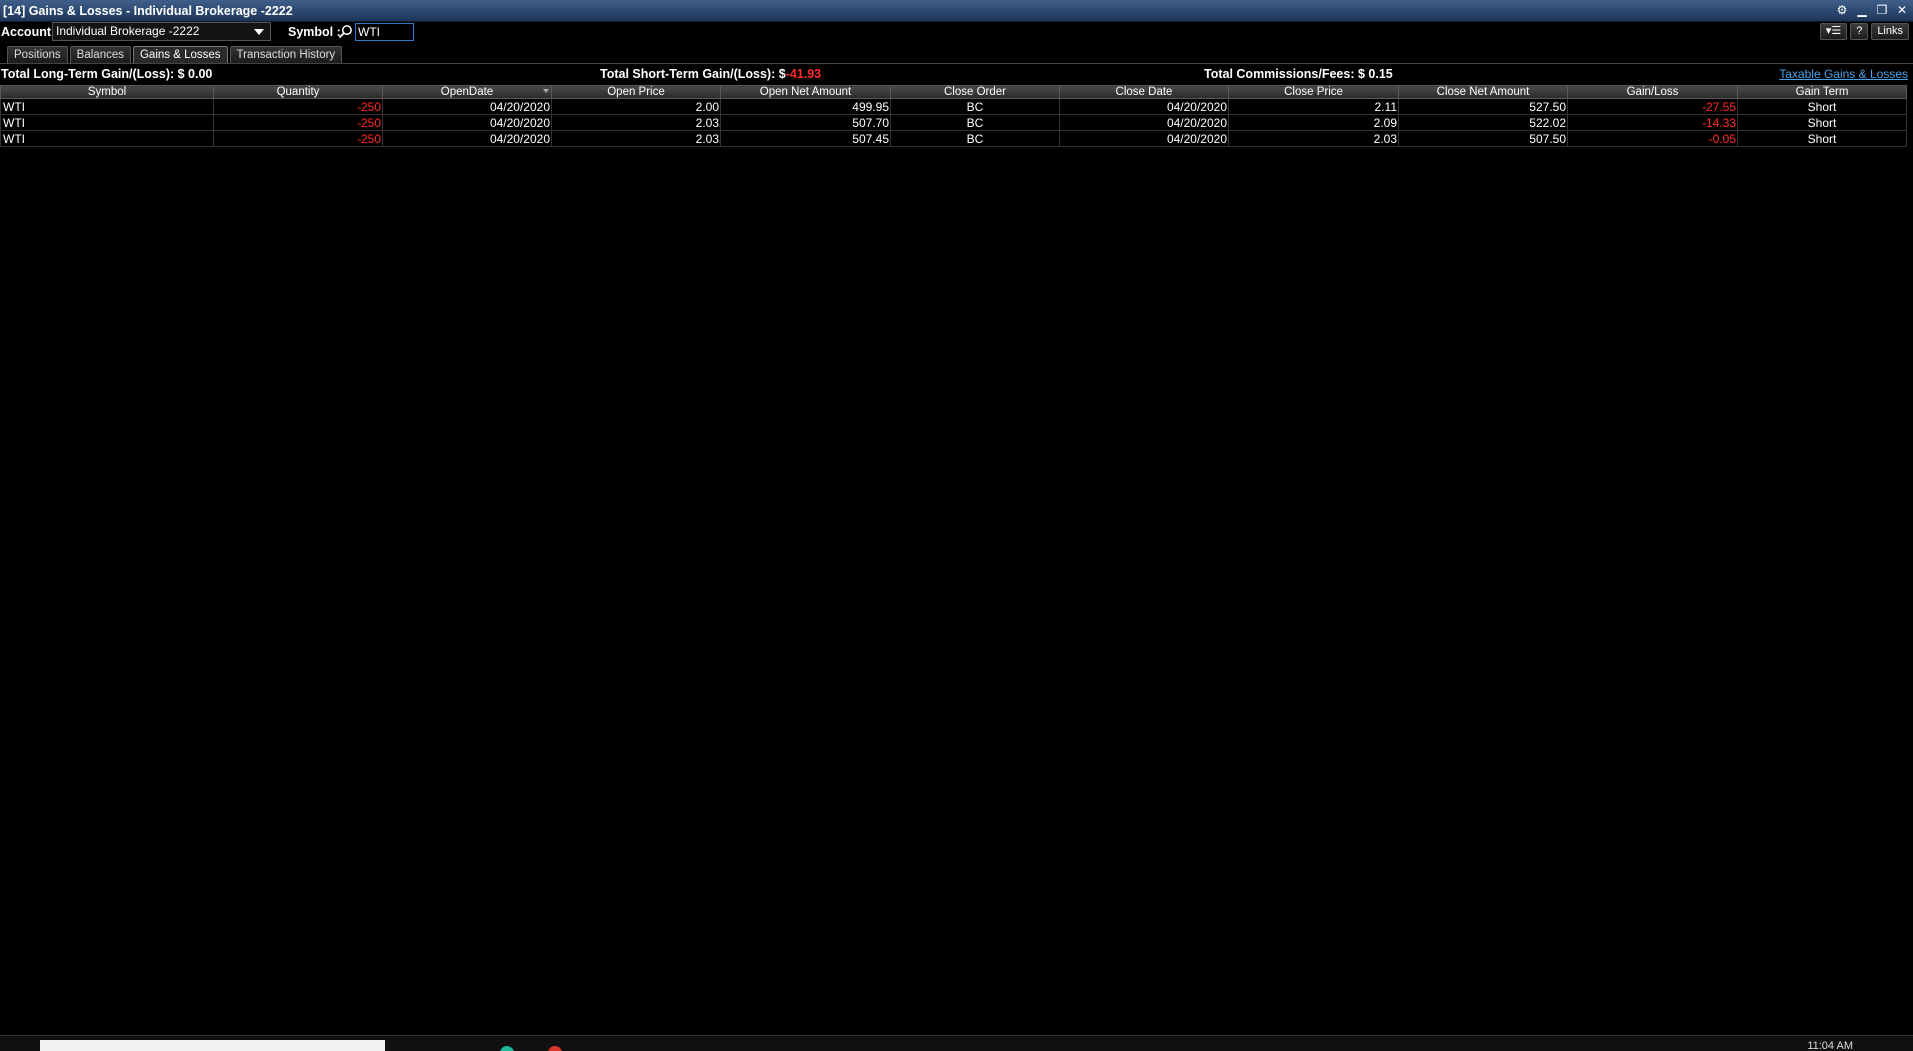 This screenshot has height=1051, width=1913. What do you see at coordinates (195, 74) in the screenshot?
I see `long-term-value: $ 0.00` at bounding box center [195, 74].